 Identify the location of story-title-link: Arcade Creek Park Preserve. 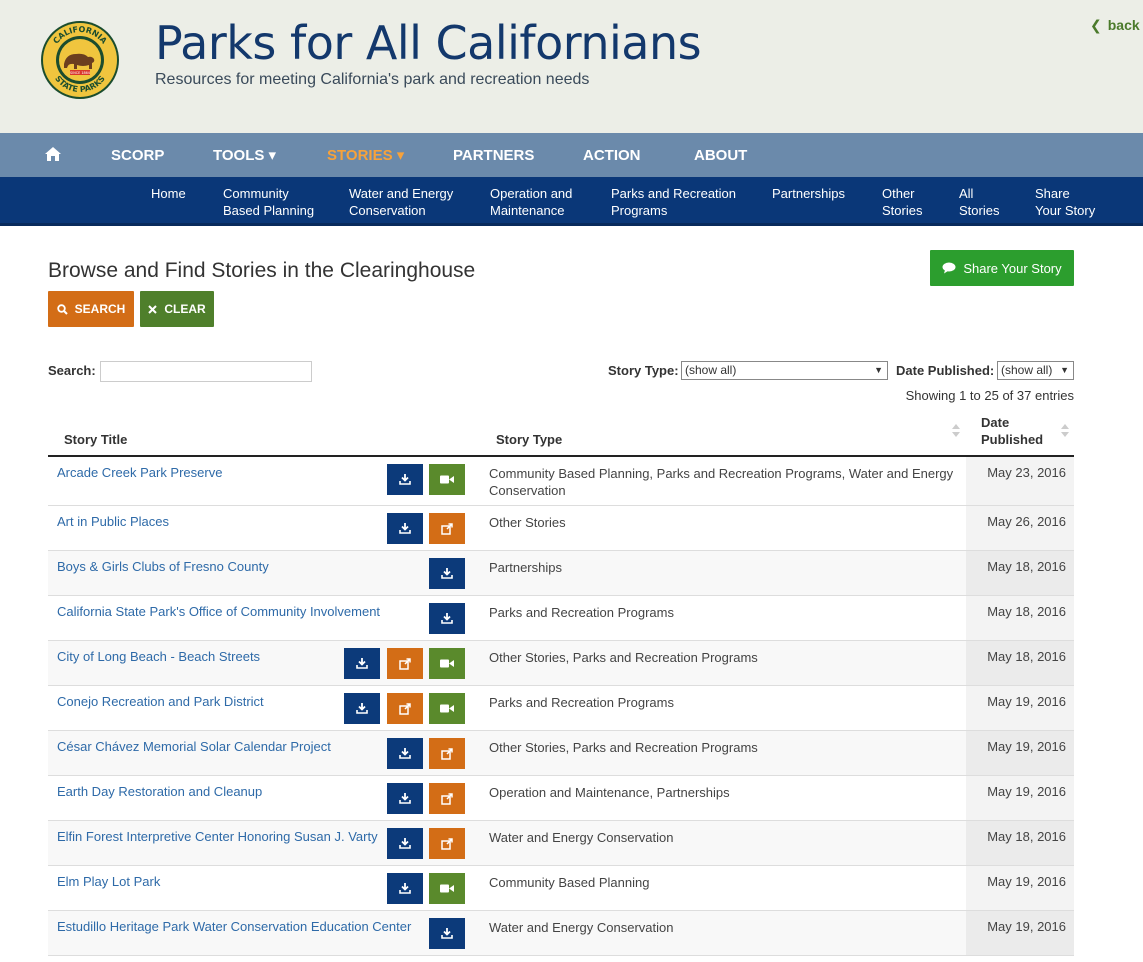
(139, 472).